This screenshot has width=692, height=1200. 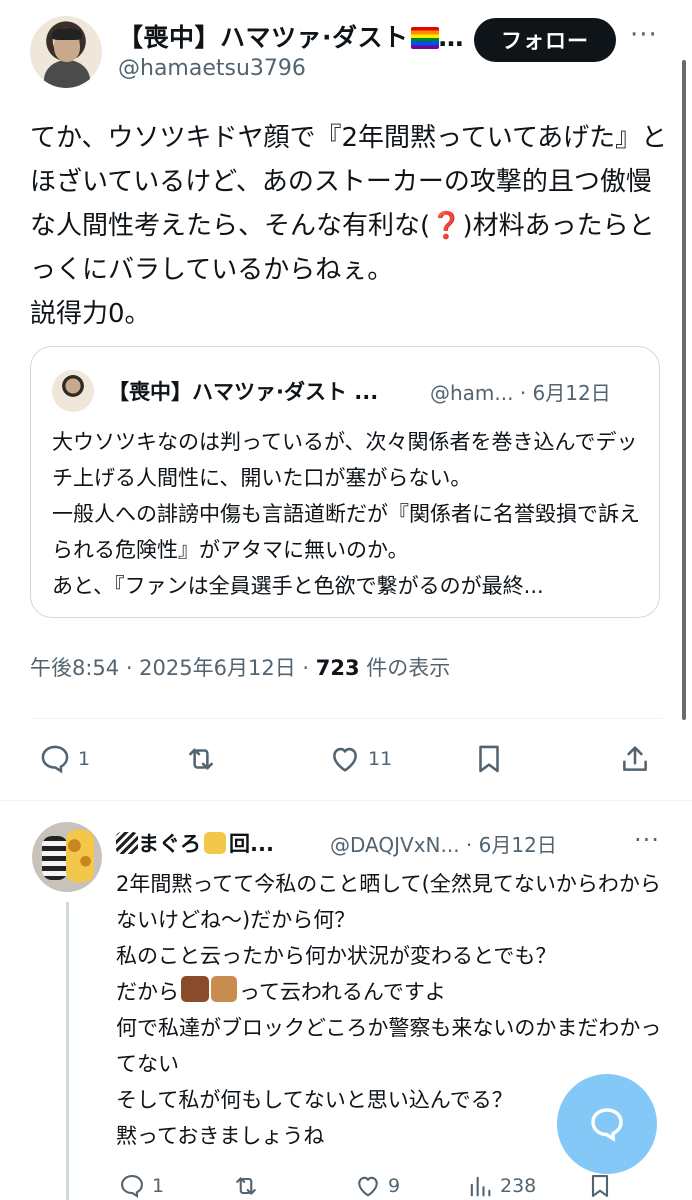 I want to click on like-count: 11, so click(x=380, y=759).